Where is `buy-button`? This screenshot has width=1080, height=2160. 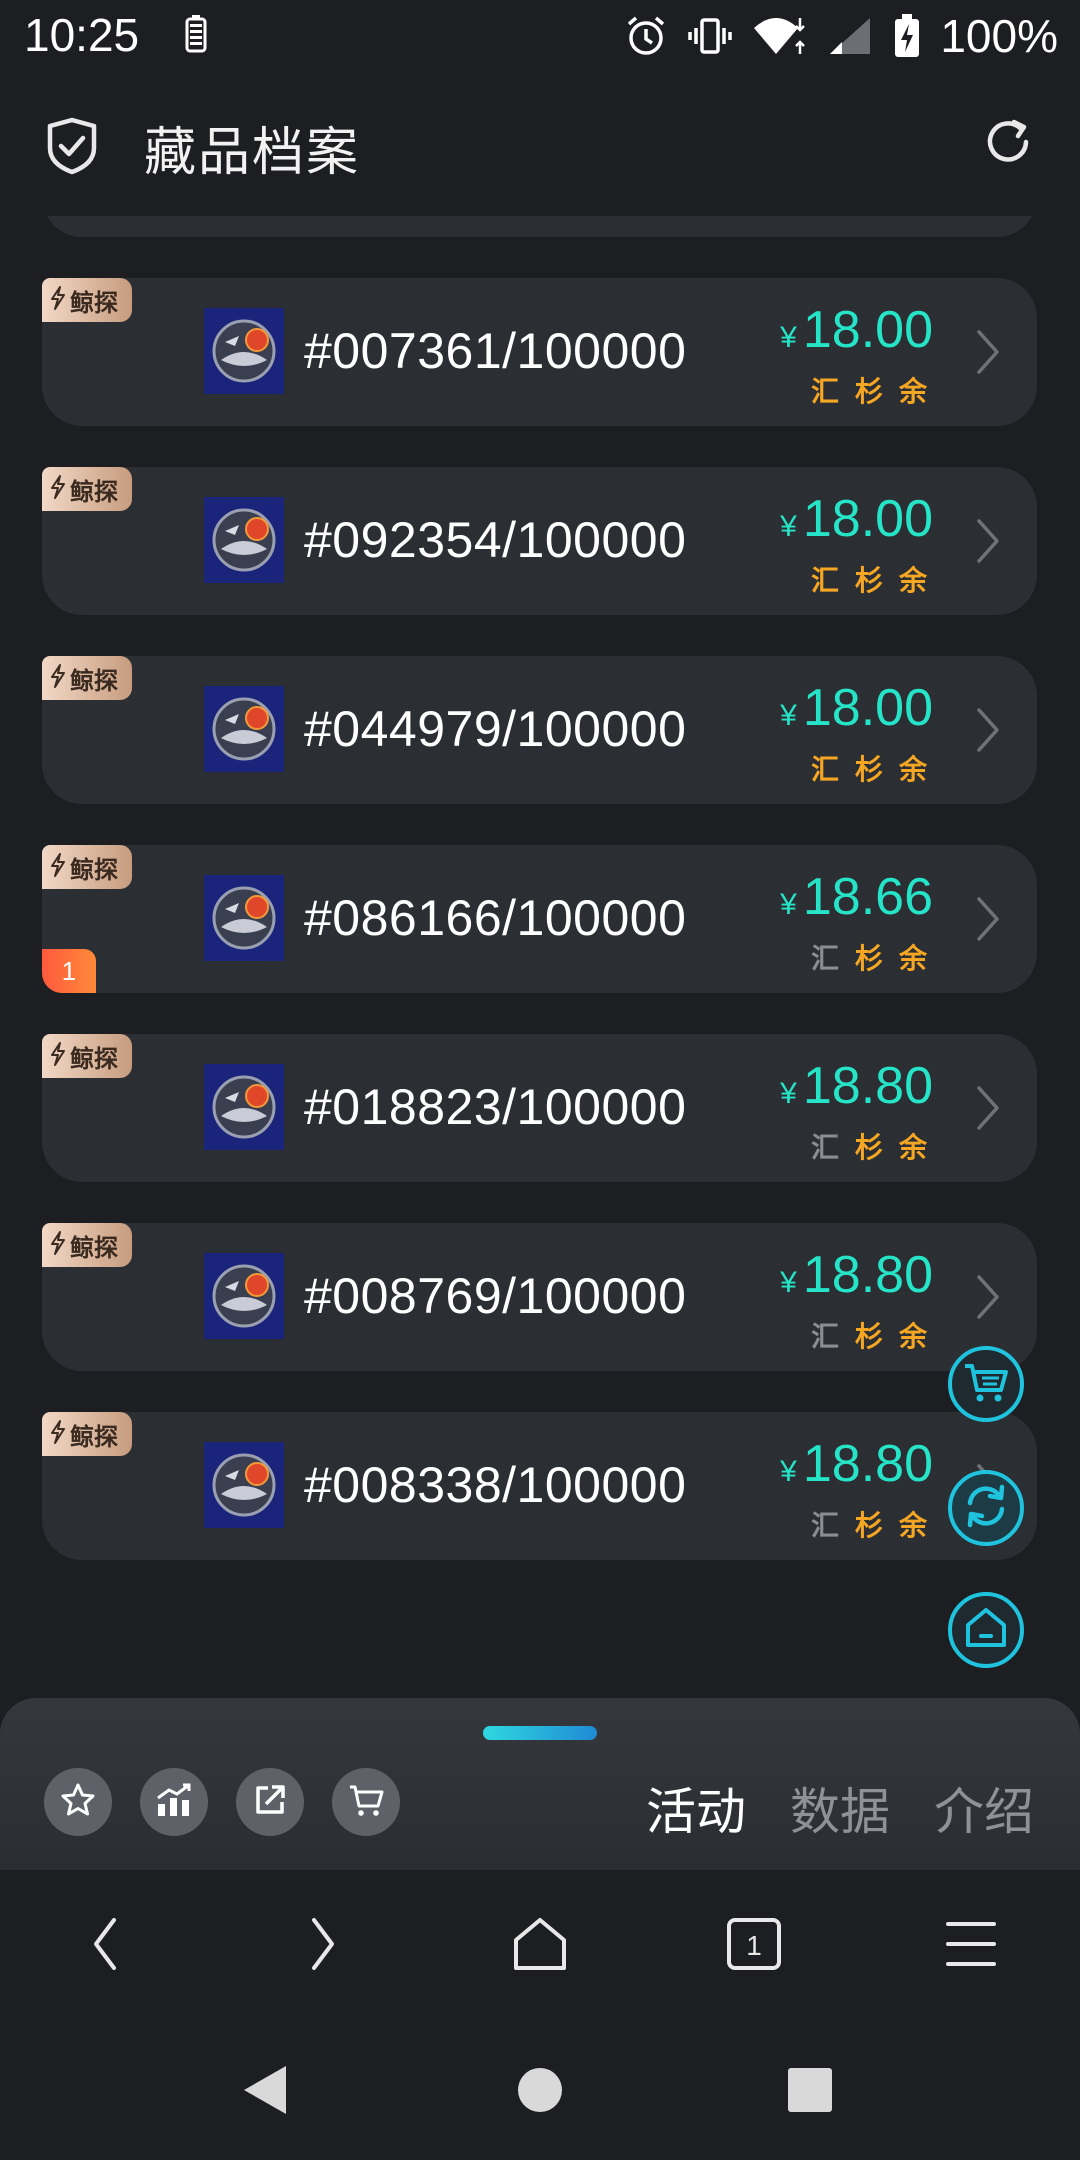 buy-button is located at coordinates (366, 1802).